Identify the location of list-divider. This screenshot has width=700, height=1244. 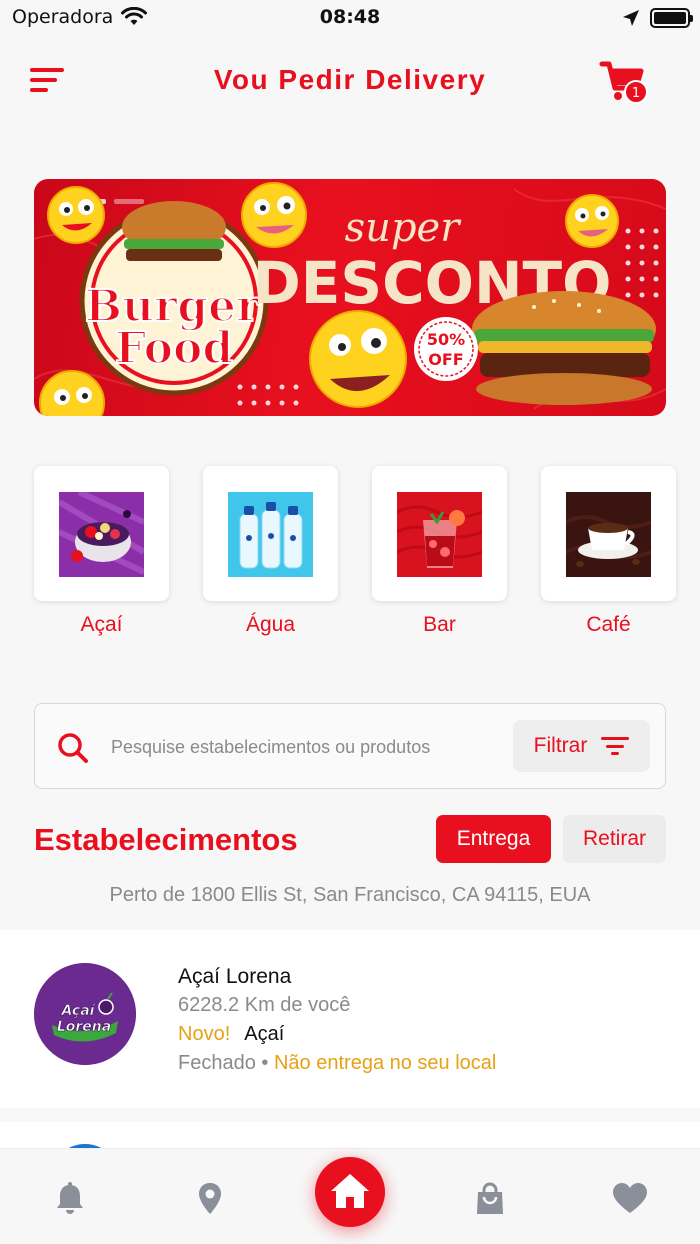
(350, 1115).